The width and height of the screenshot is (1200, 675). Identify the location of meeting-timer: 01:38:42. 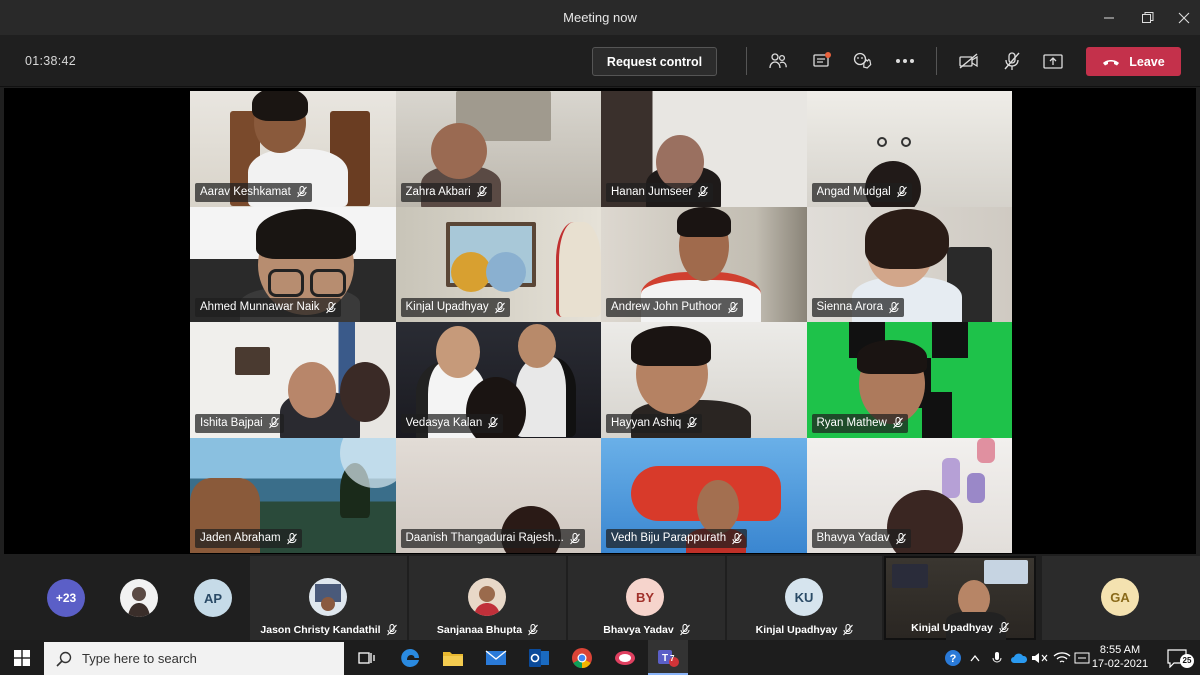
(51, 61).